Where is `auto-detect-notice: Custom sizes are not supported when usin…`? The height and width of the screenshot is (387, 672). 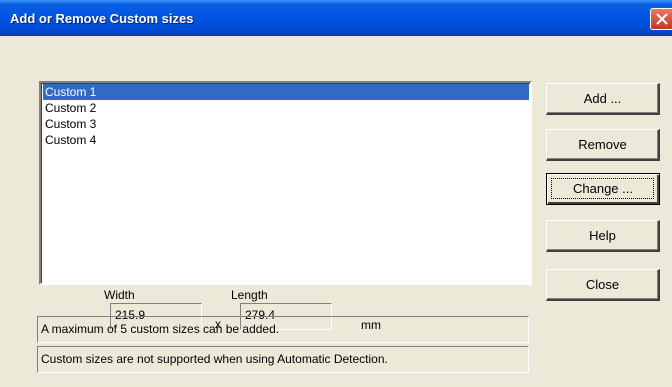 auto-detect-notice: Custom sizes are not supported when usin… is located at coordinates (283, 359).